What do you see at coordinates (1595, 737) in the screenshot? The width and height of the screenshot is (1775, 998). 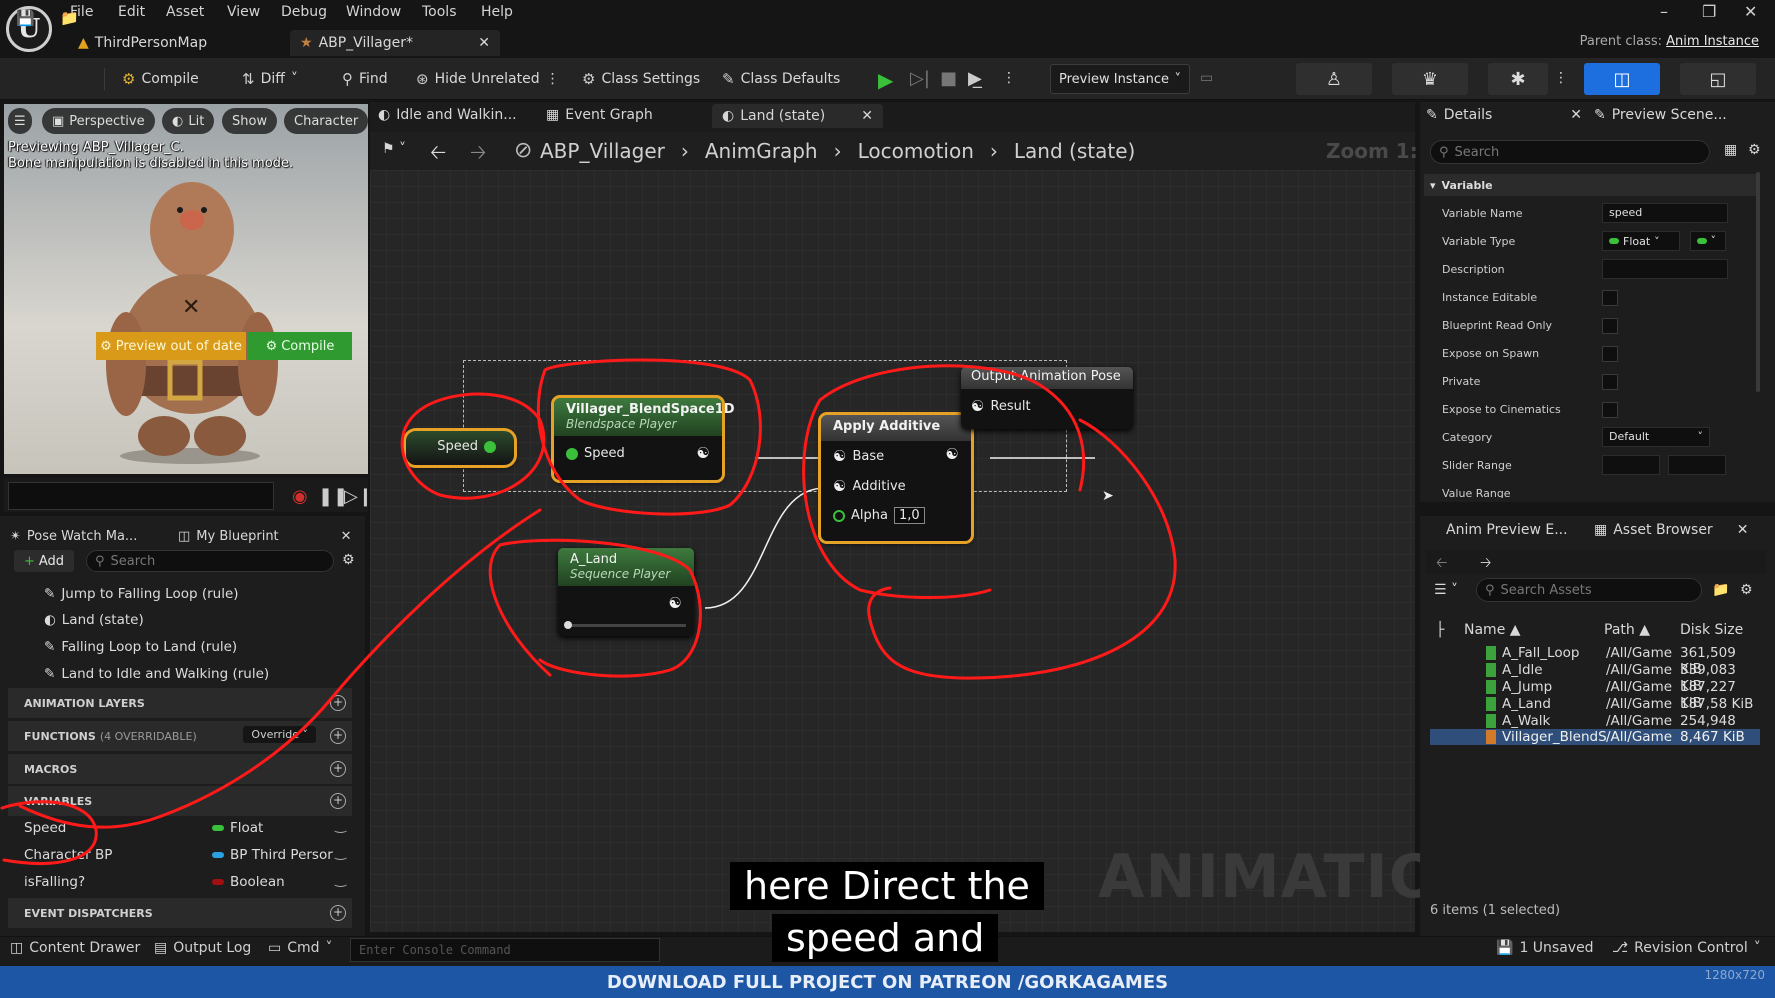 I see `asset-row-selected: Villager_BlendSpa /All/Game 8,467 KiB` at bounding box center [1595, 737].